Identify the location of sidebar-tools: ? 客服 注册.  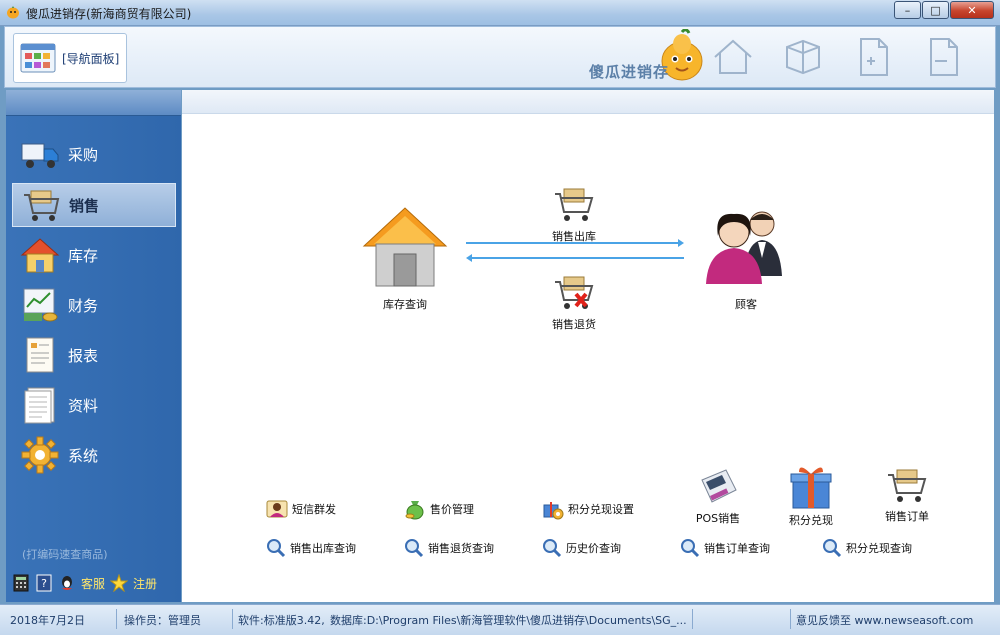
(84, 583).